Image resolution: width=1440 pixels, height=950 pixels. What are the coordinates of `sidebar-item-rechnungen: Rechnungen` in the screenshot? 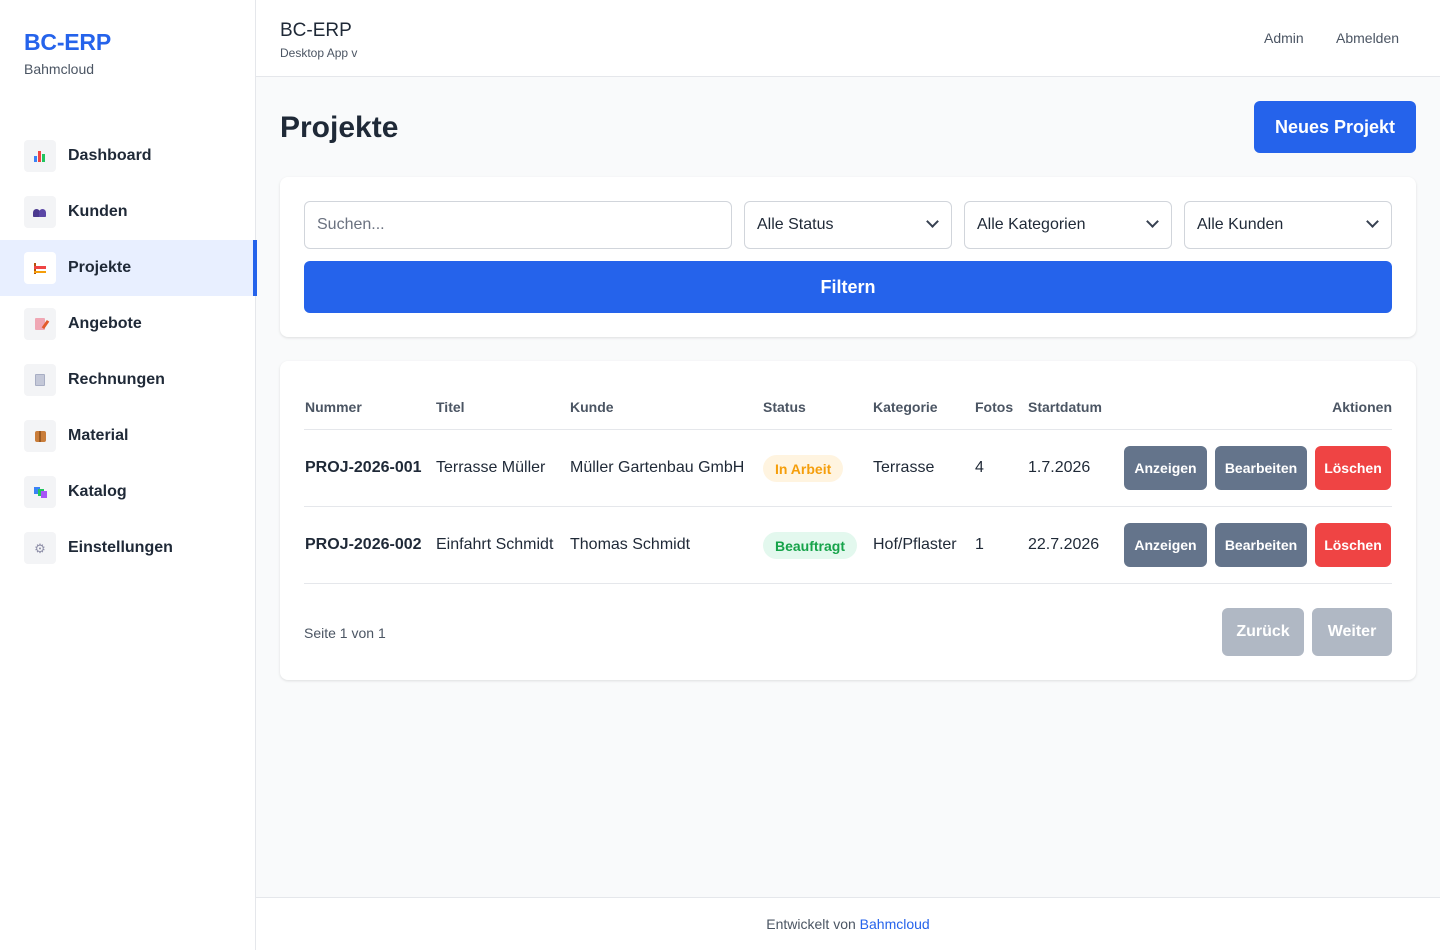 It's located at (128, 380).